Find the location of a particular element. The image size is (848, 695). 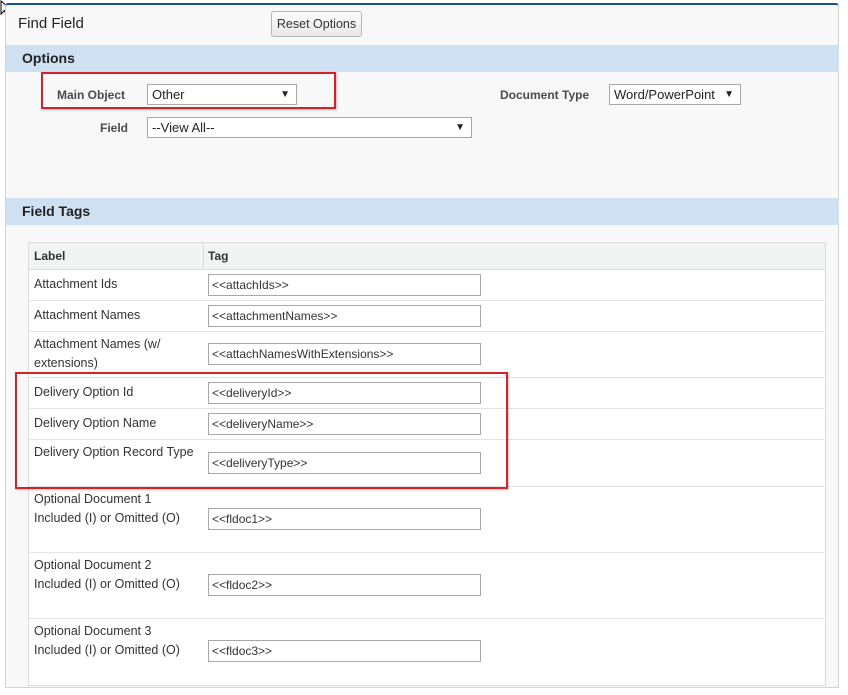

options-section-header: Options is located at coordinates (422, 58).